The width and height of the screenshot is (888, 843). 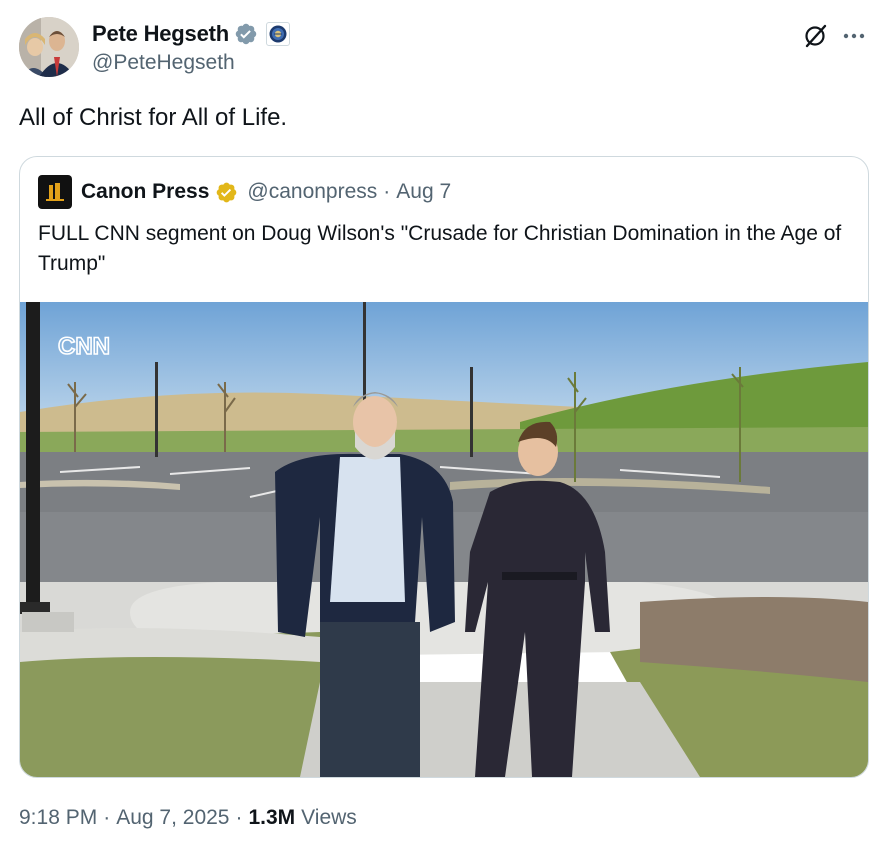 I want to click on dod-seal-icon, so click(x=277, y=34).